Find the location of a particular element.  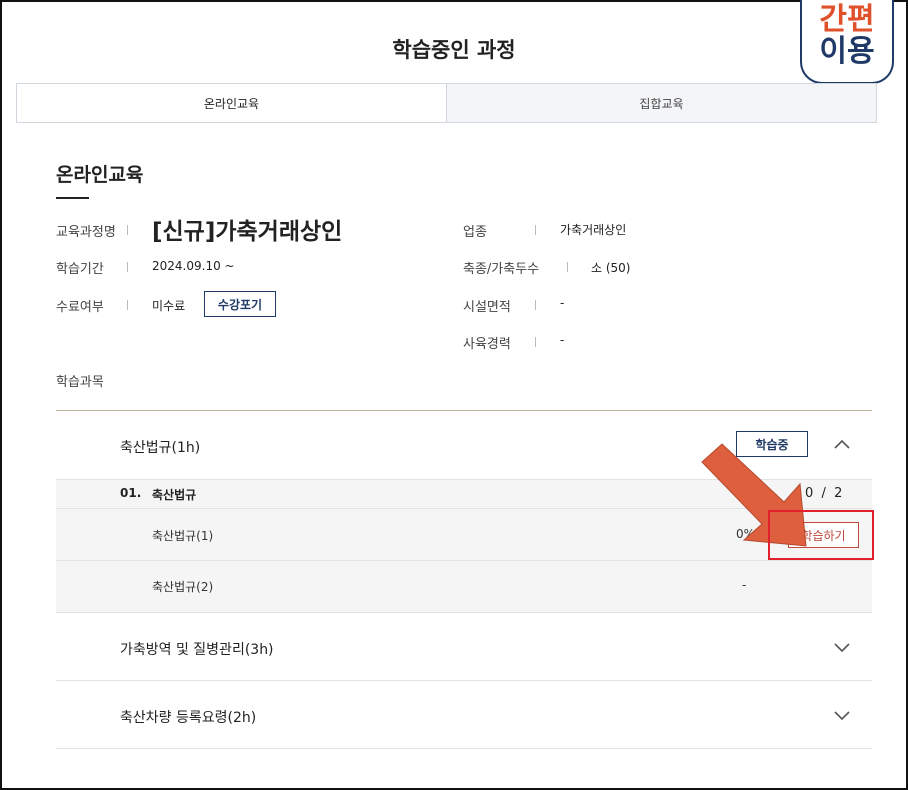

lesson-item-title: 축산법규(2) is located at coordinates (183, 587).